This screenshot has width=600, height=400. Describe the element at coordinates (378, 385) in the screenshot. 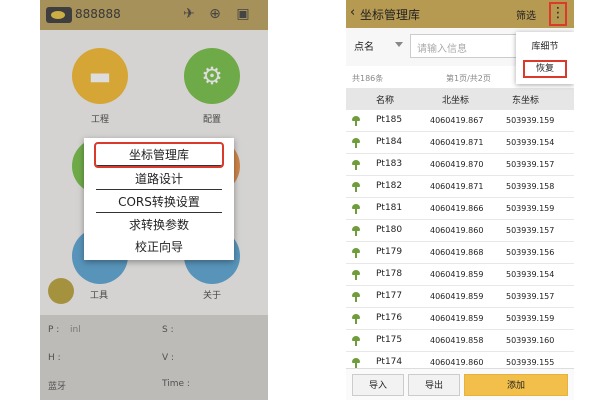

I see `import-button: 导入` at that location.